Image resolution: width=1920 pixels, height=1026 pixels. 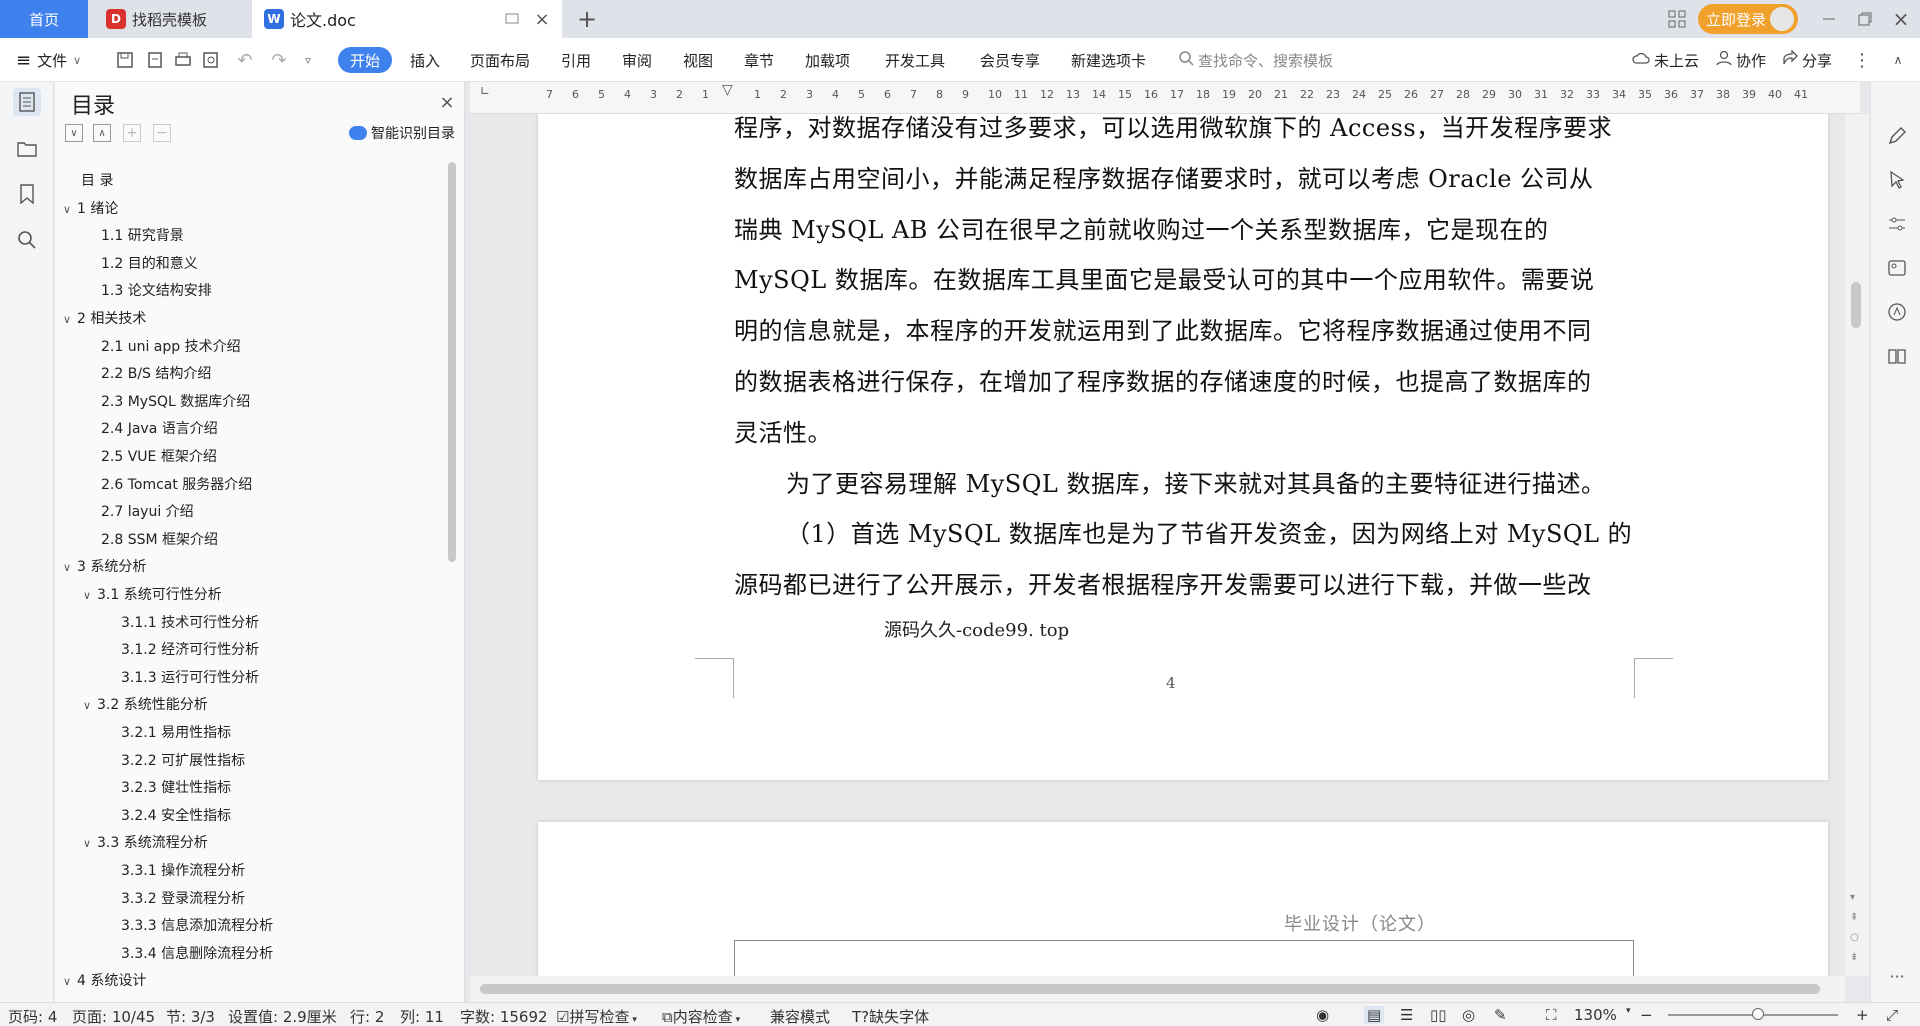 What do you see at coordinates (485, 91) in the screenshot?
I see `tab-stop-icon: ∟` at bounding box center [485, 91].